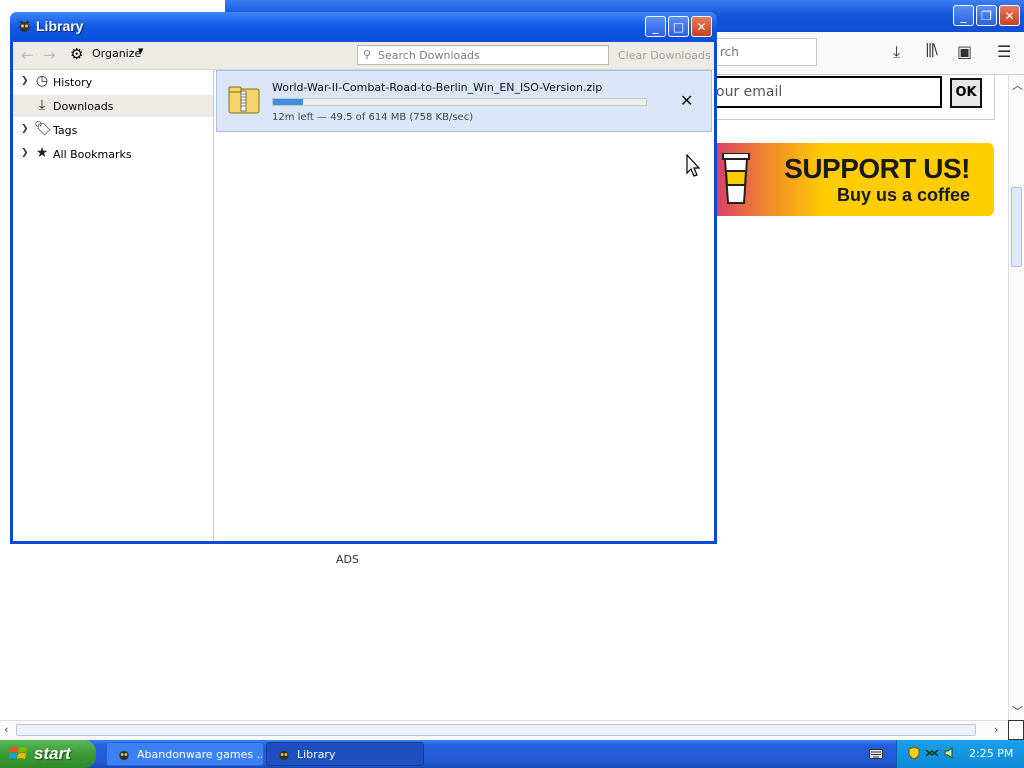 This screenshot has height=768, width=1024. Describe the element at coordinates (347, 559) in the screenshot. I see `ads-label: ADS` at that location.